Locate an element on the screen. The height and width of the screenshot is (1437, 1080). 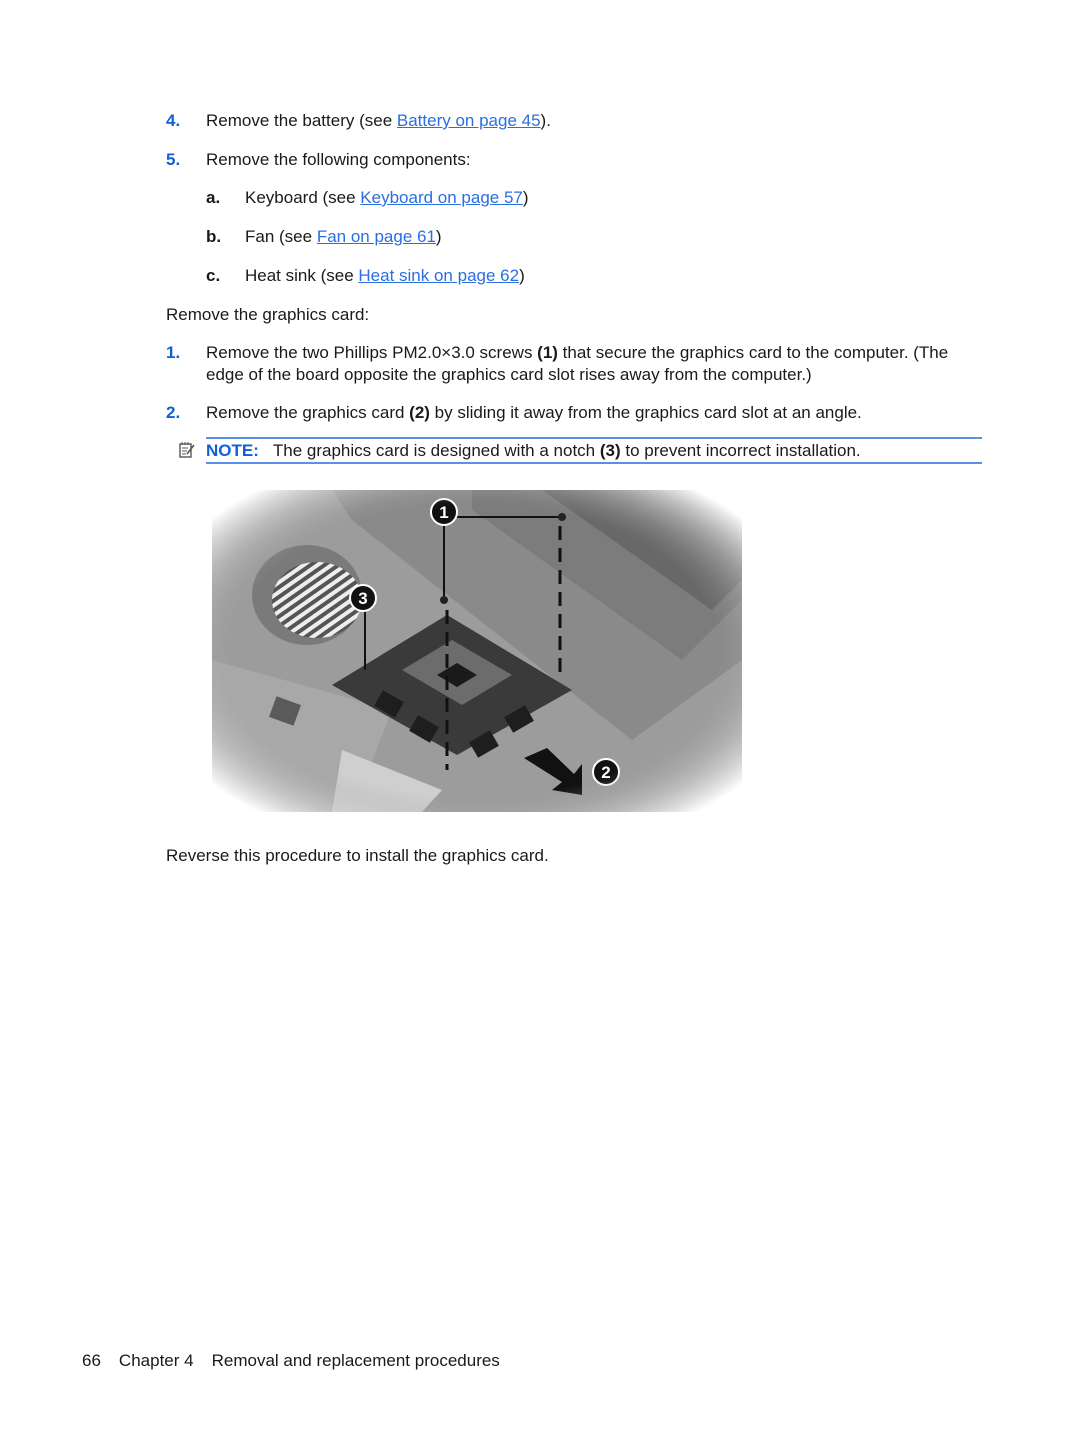
substep-text: Keyboard (see is located at coordinates (303, 197).